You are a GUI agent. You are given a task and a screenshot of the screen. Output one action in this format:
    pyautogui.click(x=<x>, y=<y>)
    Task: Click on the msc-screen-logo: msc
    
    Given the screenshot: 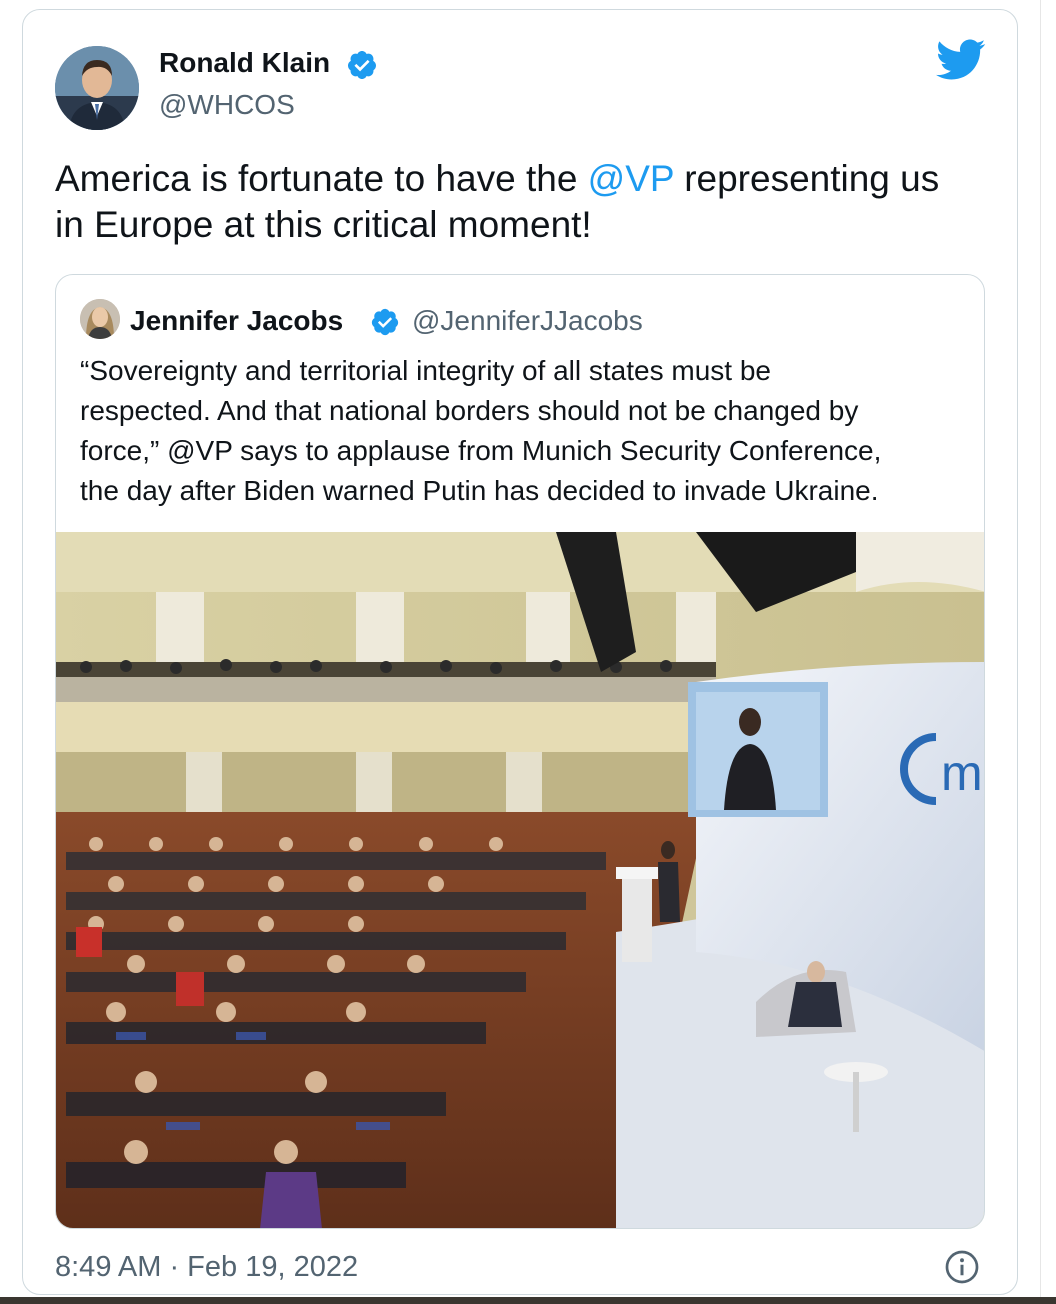 What is the action you would take?
    pyautogui.click(x=963, y=773)
    